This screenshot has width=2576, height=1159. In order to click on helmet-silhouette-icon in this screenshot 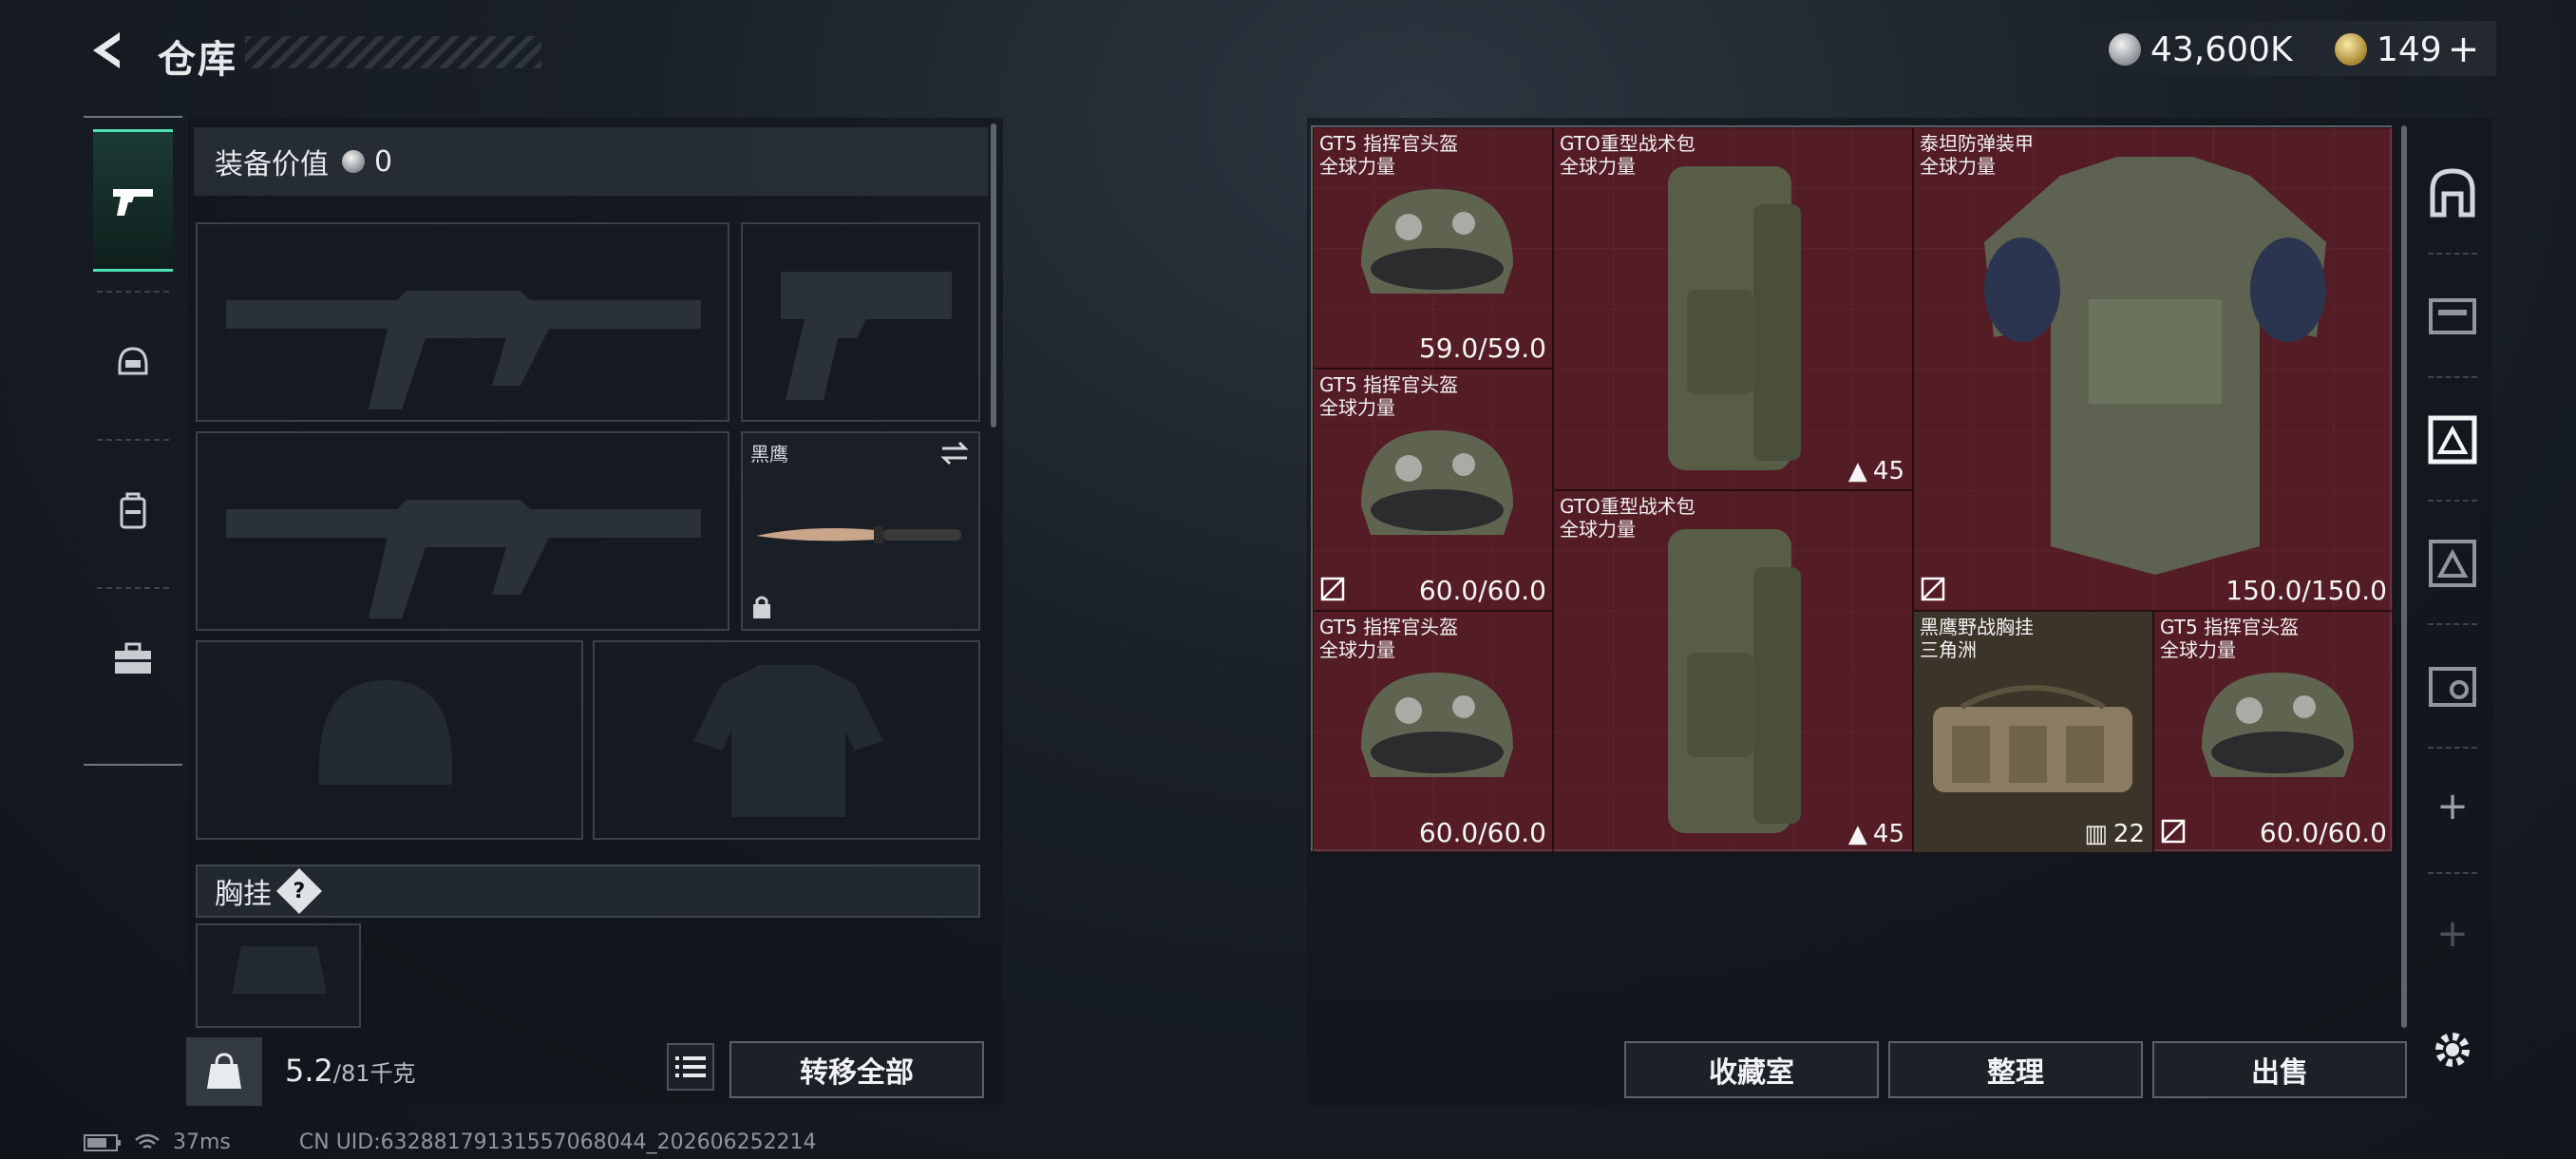, I will do `click(385, 732)`.